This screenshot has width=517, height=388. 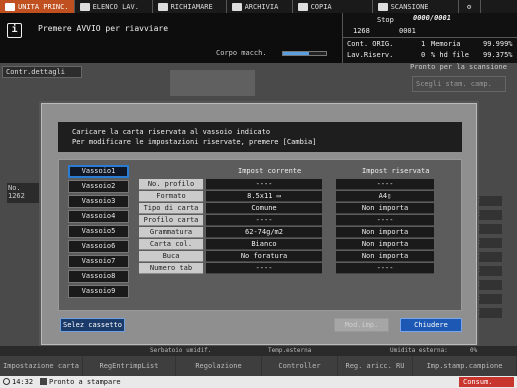 I want to click on clock-time: 14:32, so click(x=23, y=382).